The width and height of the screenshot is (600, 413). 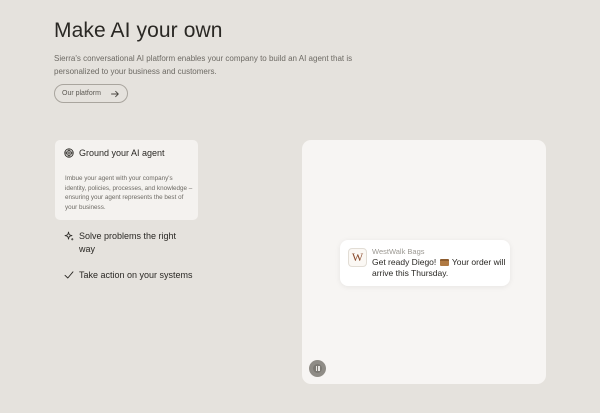 I want to click on brand-logo: W, so click(x=357, y=257).